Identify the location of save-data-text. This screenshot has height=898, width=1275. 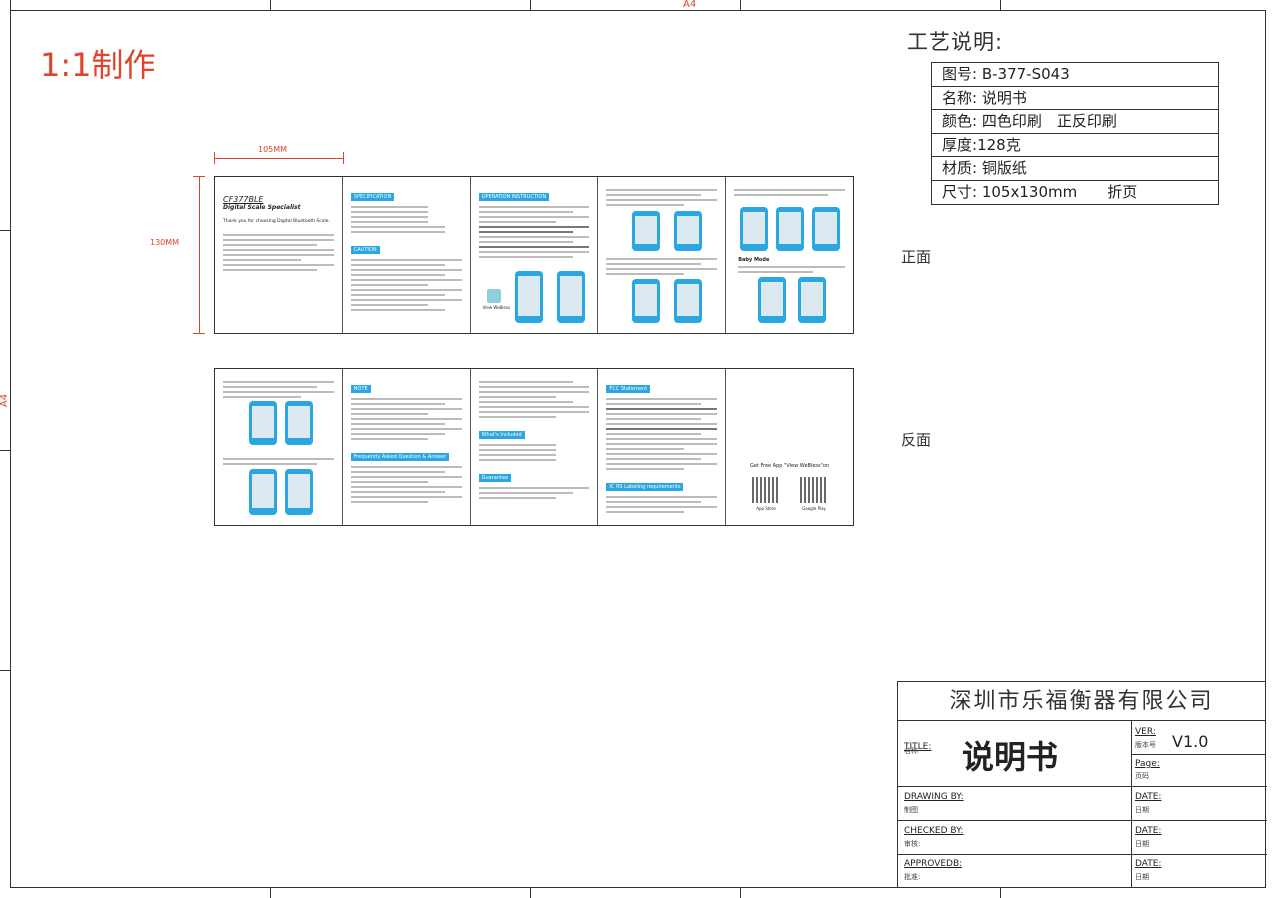
(278, 461).